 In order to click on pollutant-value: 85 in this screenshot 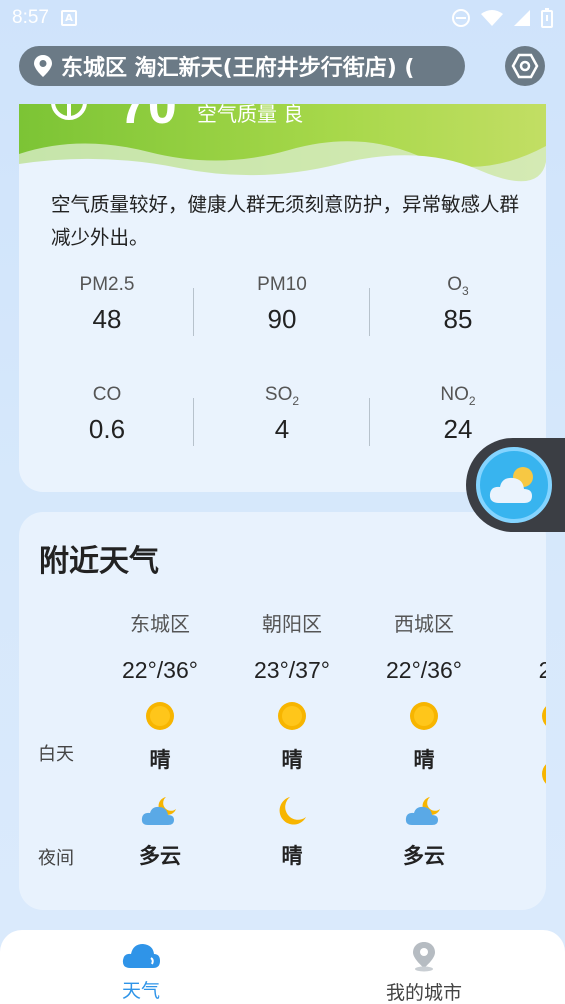, I will do `click(458, 318)`.